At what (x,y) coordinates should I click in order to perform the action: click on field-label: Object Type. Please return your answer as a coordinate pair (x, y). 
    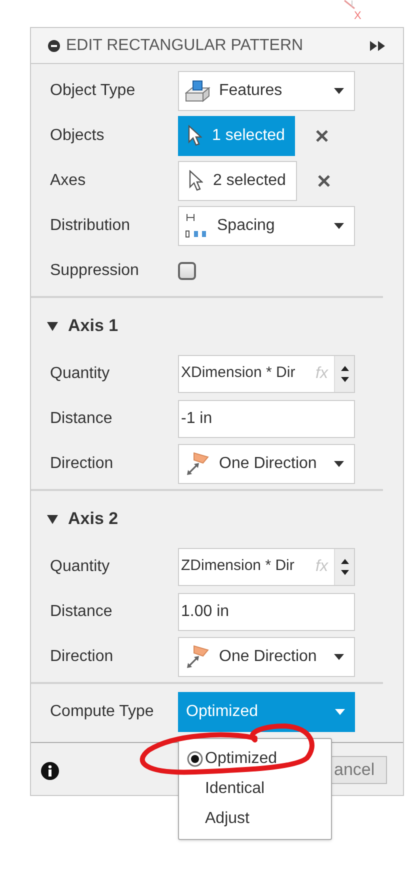
    Looking at the image, I should click on (93, 90).